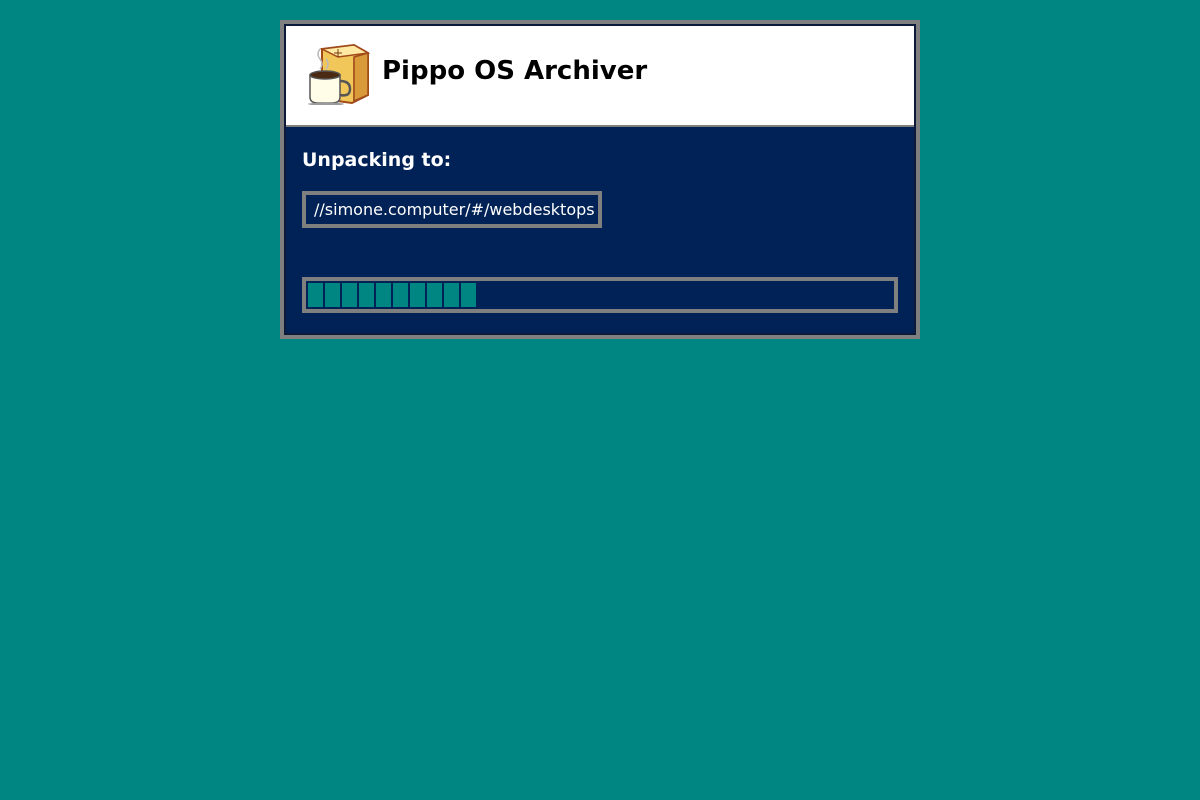  Describe the element at coordinates (339, 74) in the screenshot. I see `coffee-cup-box-icon` at that location.